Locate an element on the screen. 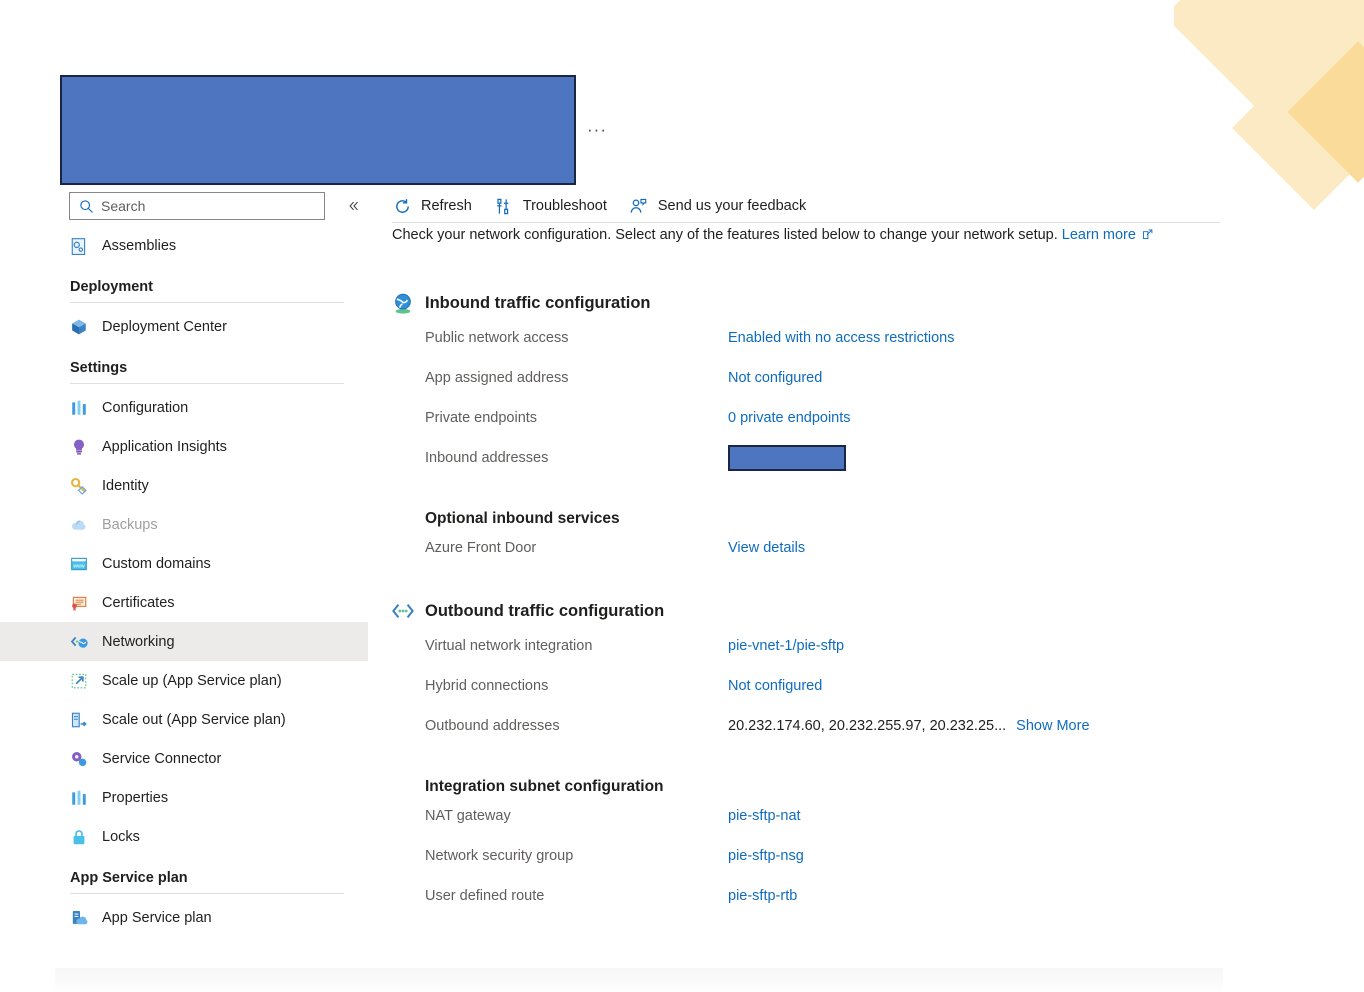 Image resolution: width=1364 pixels, height=992 pixels. sidebar-group-app-service-plan: App Service plan is located at coordinates (184, 882).